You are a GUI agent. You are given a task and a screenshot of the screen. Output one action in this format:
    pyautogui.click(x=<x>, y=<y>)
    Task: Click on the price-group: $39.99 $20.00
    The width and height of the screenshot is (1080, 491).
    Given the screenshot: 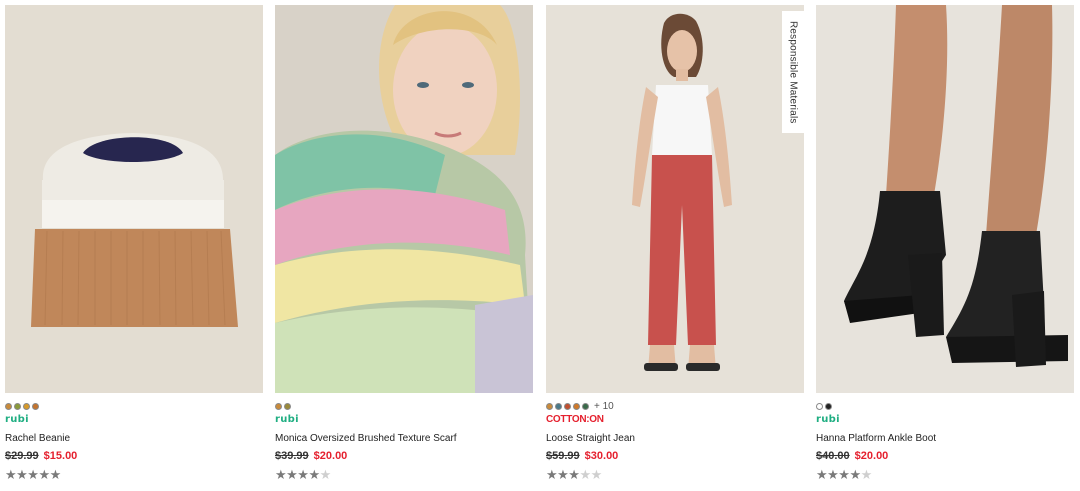 What is the action you would take?
    pyautogui.click(x=311, y=456)
    